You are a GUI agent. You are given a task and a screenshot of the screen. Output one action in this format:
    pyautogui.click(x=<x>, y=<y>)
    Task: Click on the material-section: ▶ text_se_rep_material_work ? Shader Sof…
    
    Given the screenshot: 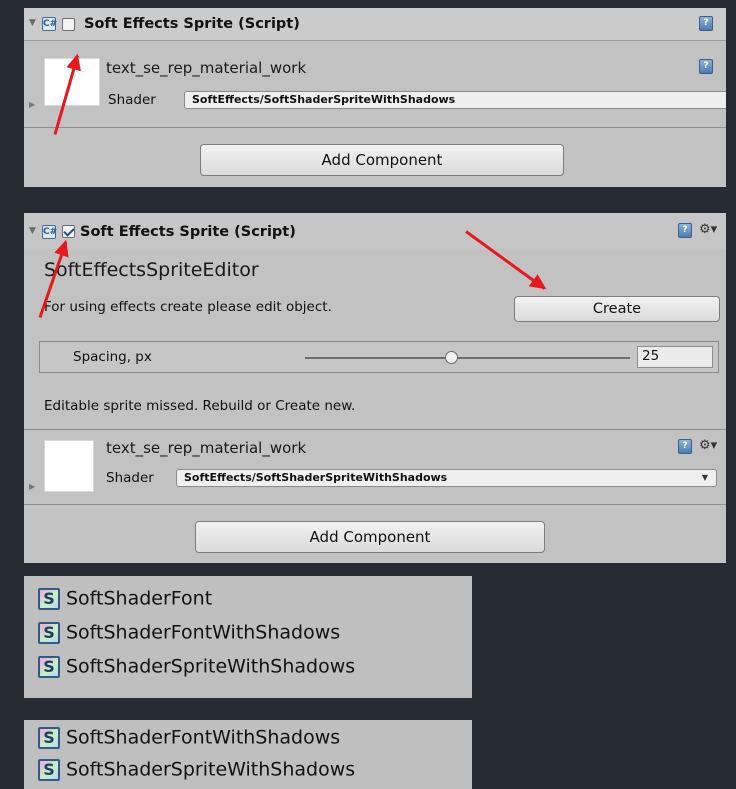 What is the action you would take?
    pyautogui.click(x=375, y=82)
    